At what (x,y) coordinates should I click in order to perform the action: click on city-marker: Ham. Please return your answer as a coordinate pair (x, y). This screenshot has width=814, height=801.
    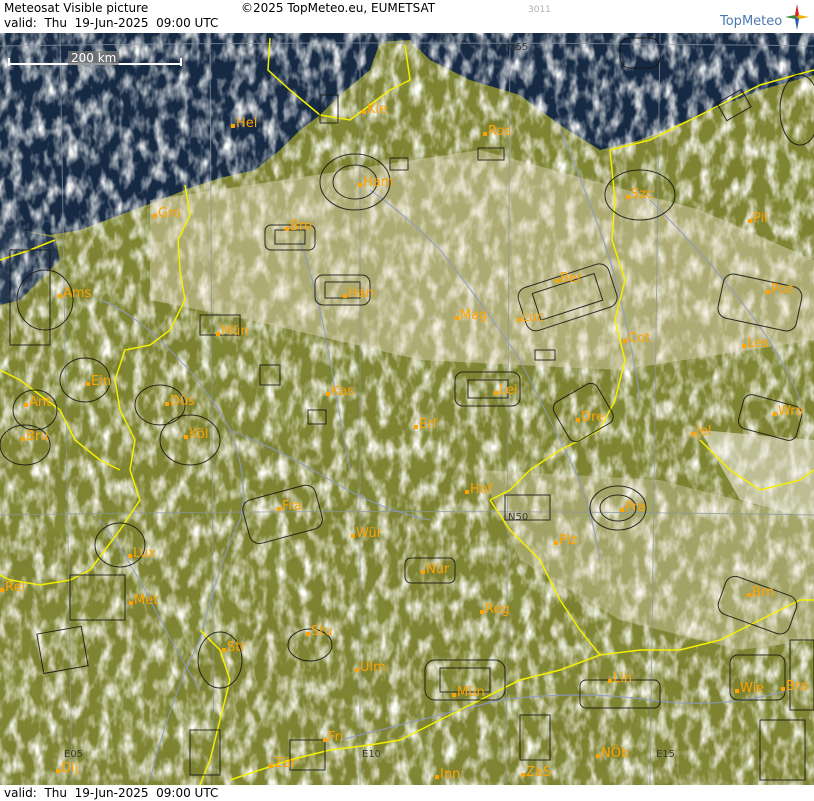
    Looking at the image, I should click on (375, 182).